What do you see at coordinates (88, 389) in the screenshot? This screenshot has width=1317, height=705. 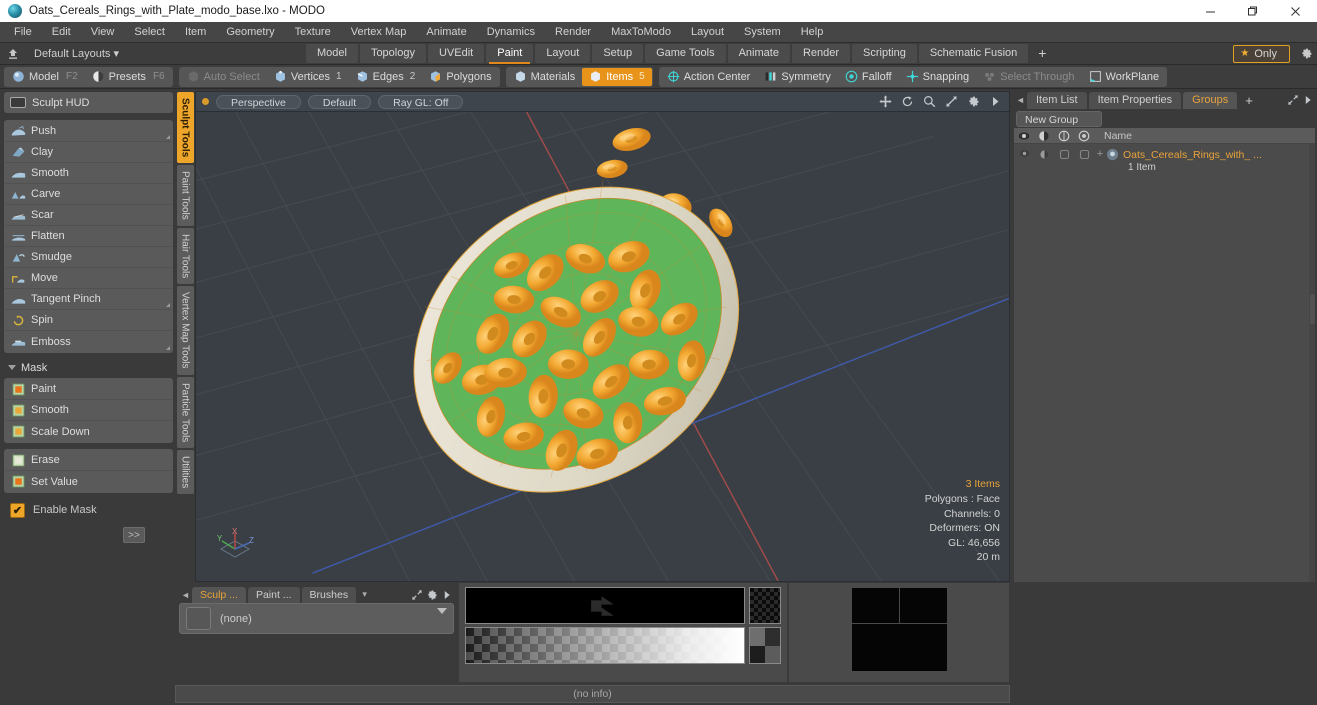 I see `mask-tool-paint: Paint` at bounding box center [88, 389].